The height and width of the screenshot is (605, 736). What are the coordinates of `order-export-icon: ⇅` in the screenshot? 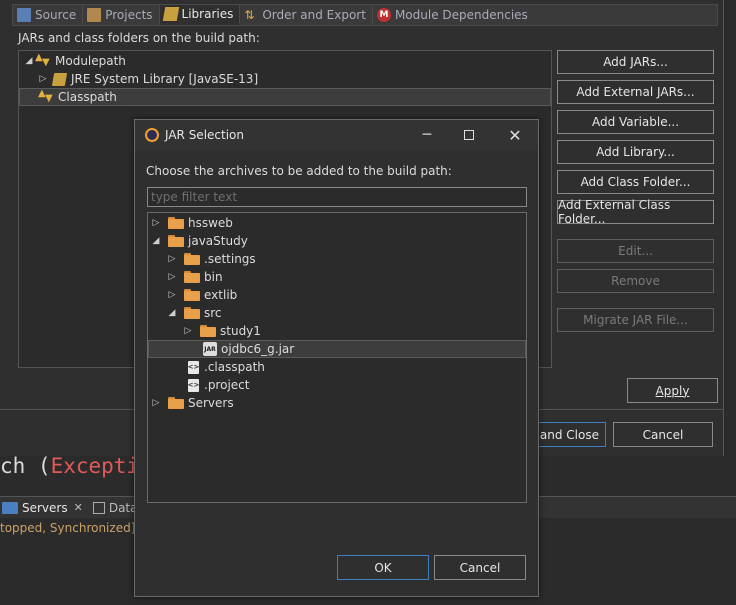 It's located at (249, 15).